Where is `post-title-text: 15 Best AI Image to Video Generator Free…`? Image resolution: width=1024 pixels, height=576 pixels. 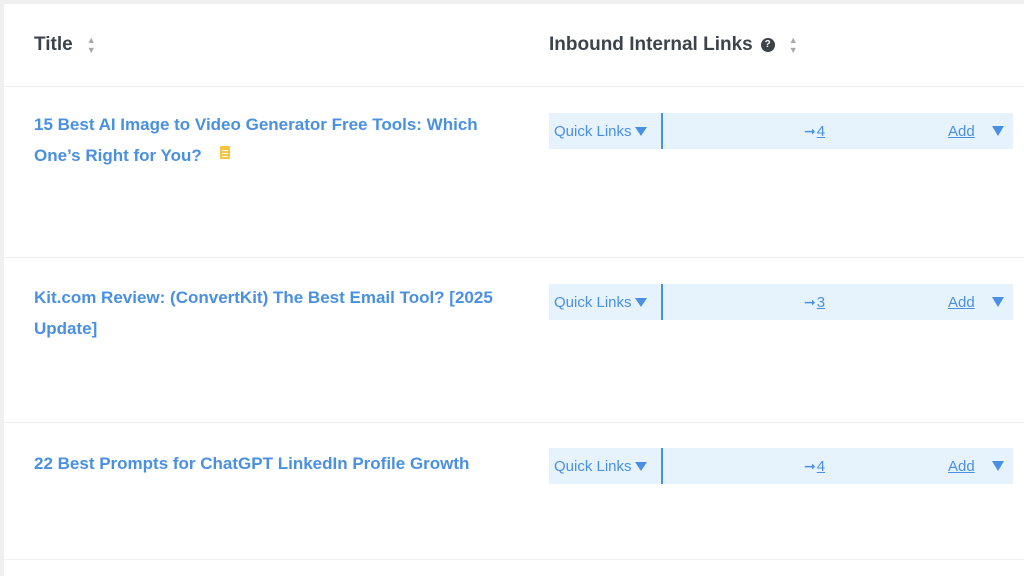
post-title-text: 15 Best AI Image to Video Generator Free… is located at coordinates (256, 140).